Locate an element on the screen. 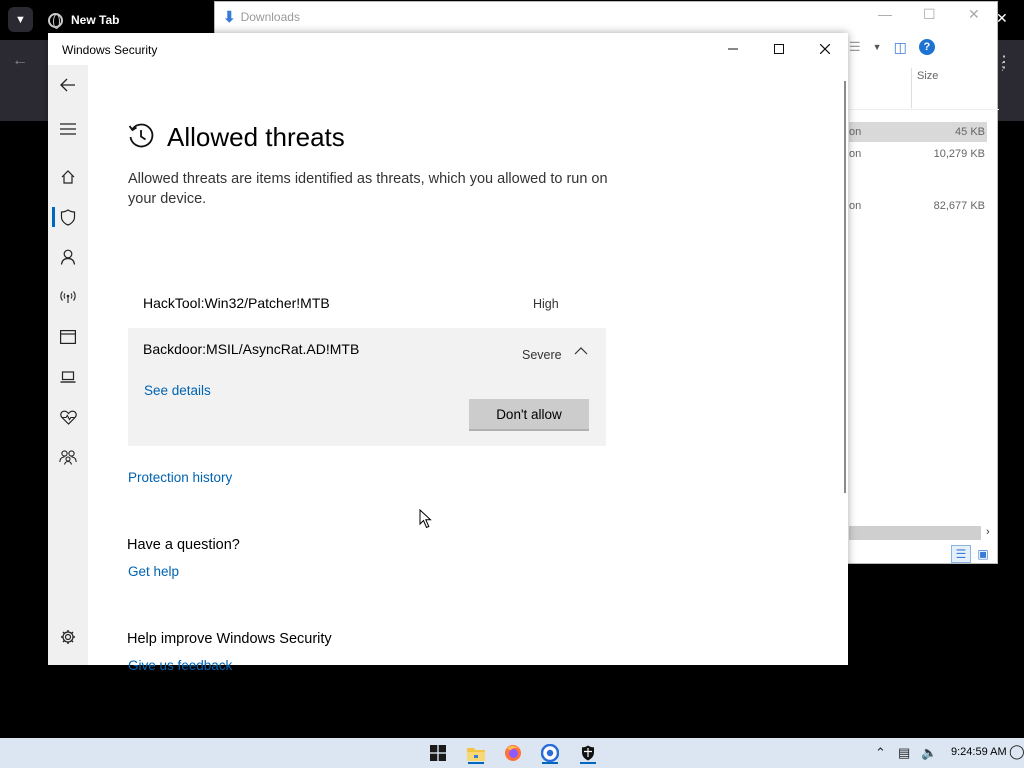 This screenshot has width=1024, height=768. taskbar-firefox is located at coordinates (513, 753).